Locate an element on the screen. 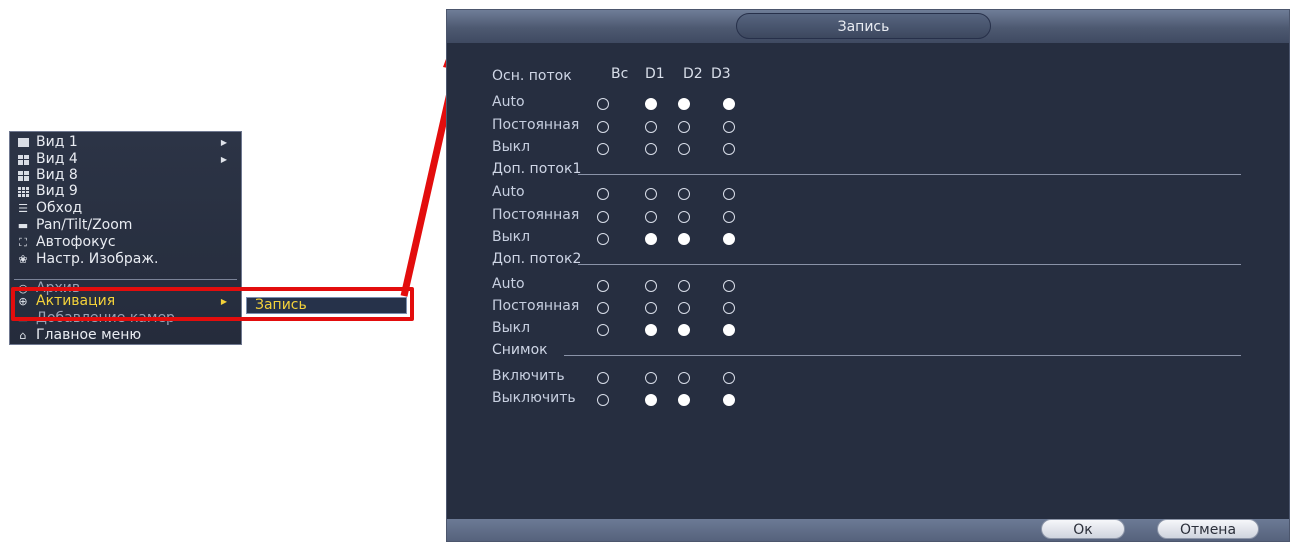  menu-item-image-settings: ❀ Настр. Изображ. is located at coordinates (125, 259).